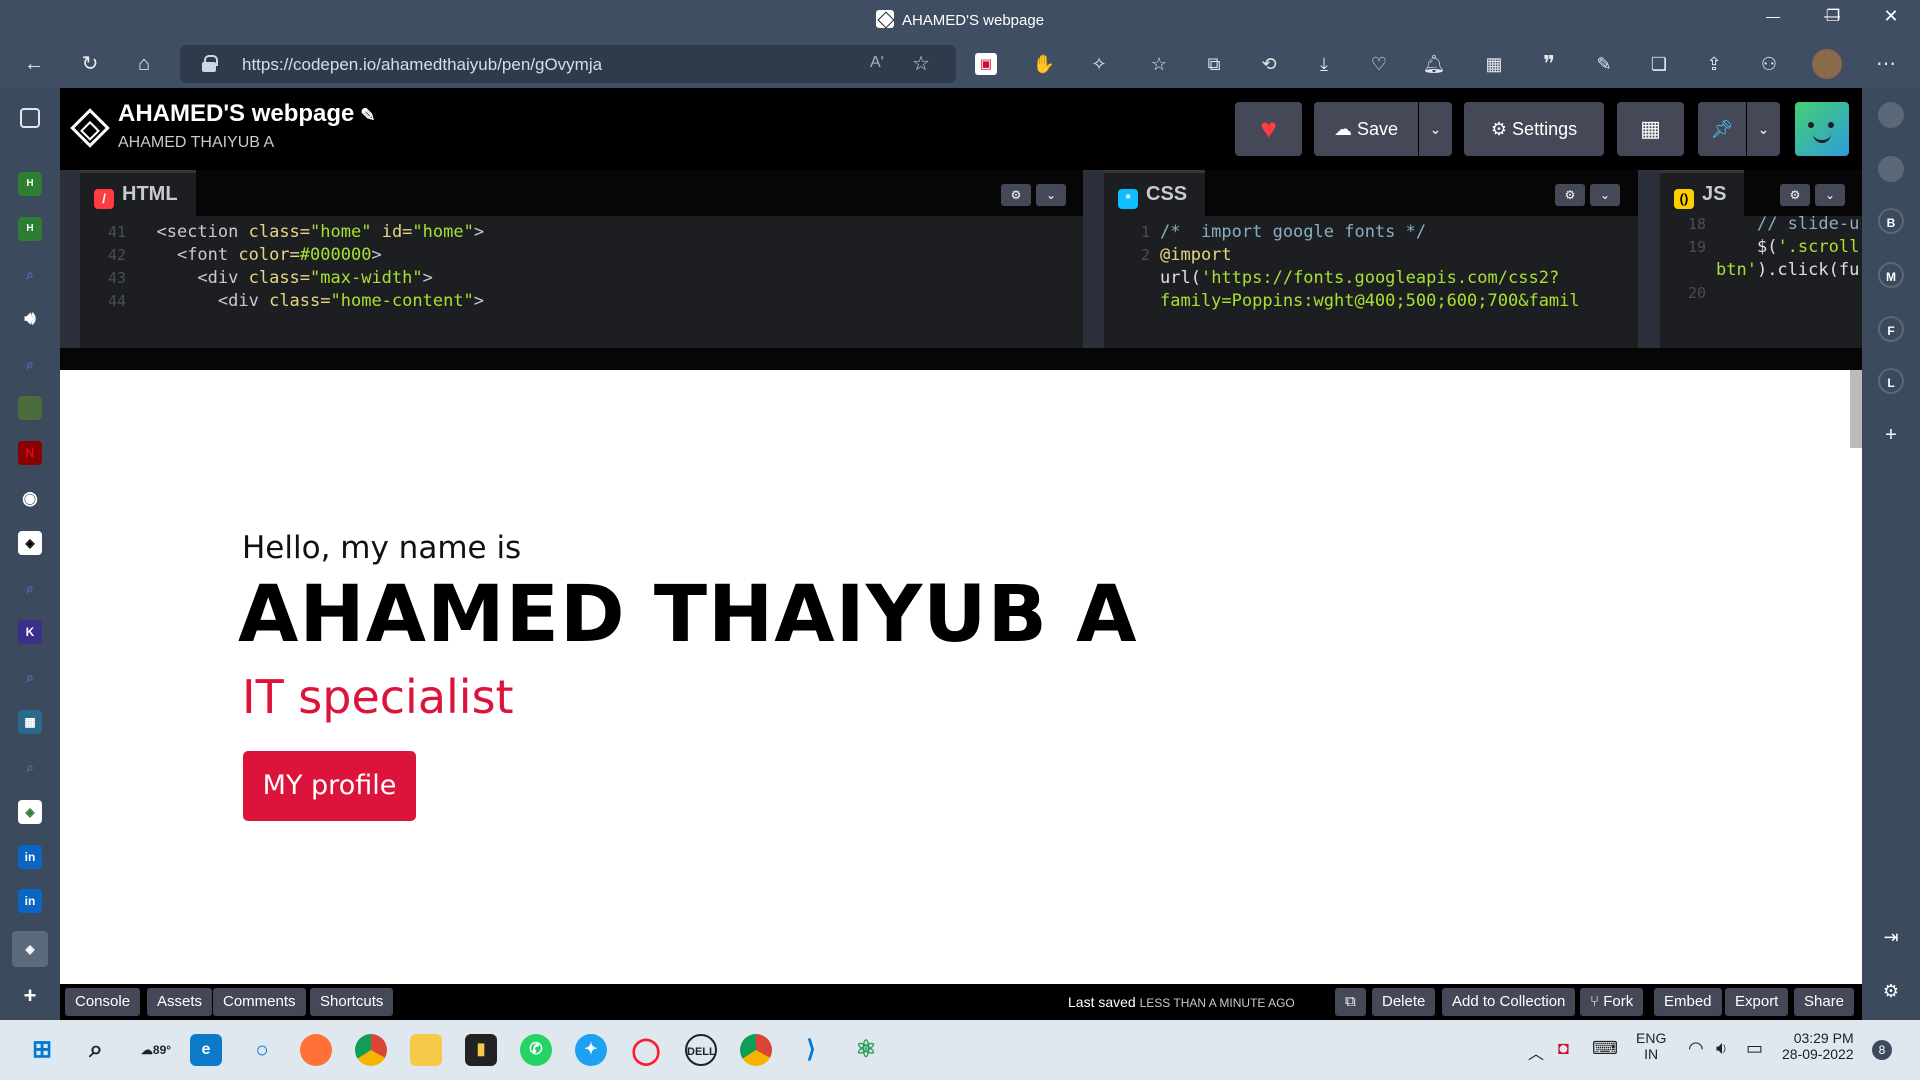 The image size is (1920, 1080). What do you see at coordinates (1763, 129) in the screenshot?
I see `pin-options-chevron-icon: ⌄` at bounding box center [1763, 129].